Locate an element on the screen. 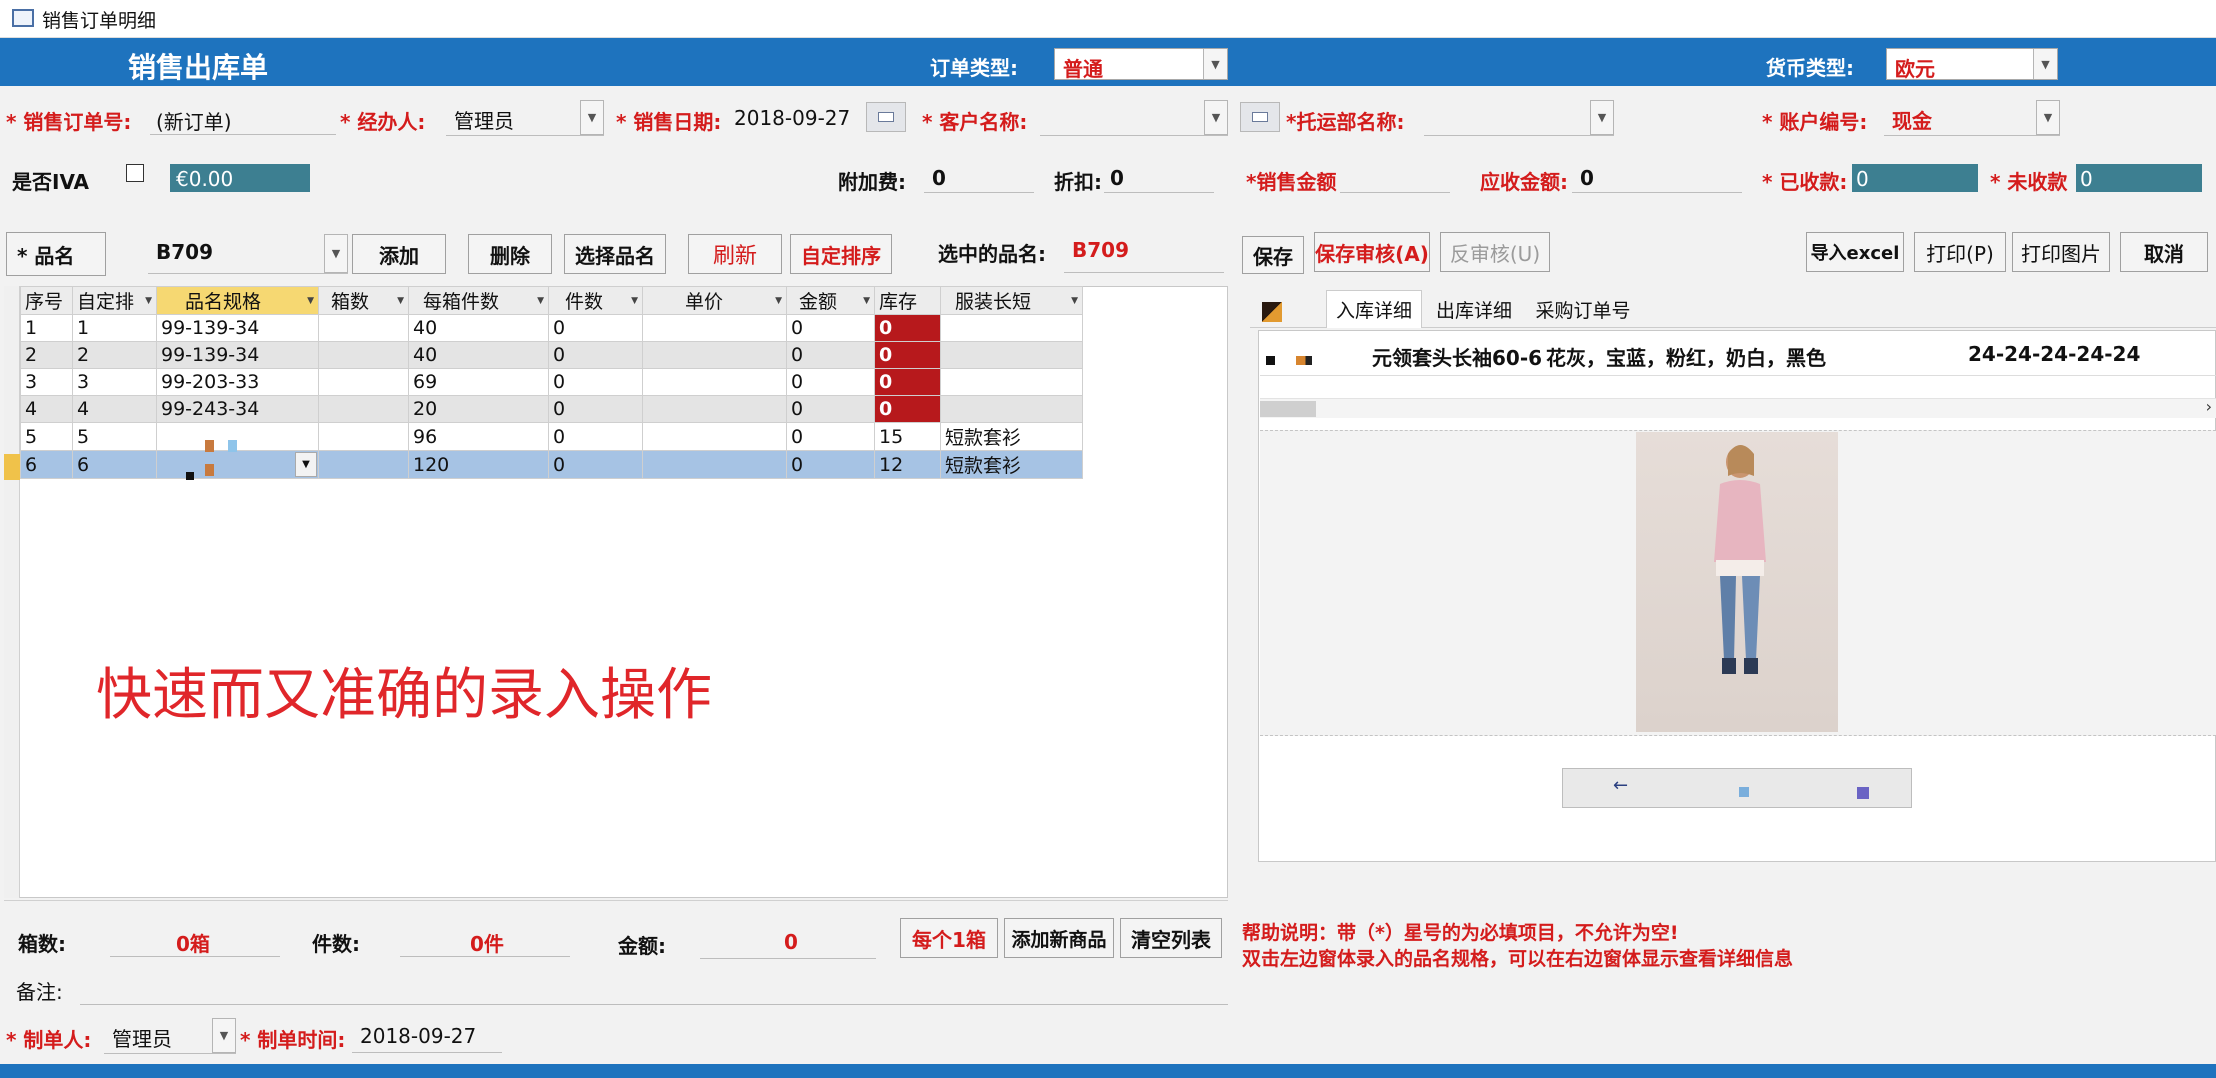 This screenshot has height=1078, width=2216. col-header-custom: 自定排 ▼ is located at coordinates (114, 300).